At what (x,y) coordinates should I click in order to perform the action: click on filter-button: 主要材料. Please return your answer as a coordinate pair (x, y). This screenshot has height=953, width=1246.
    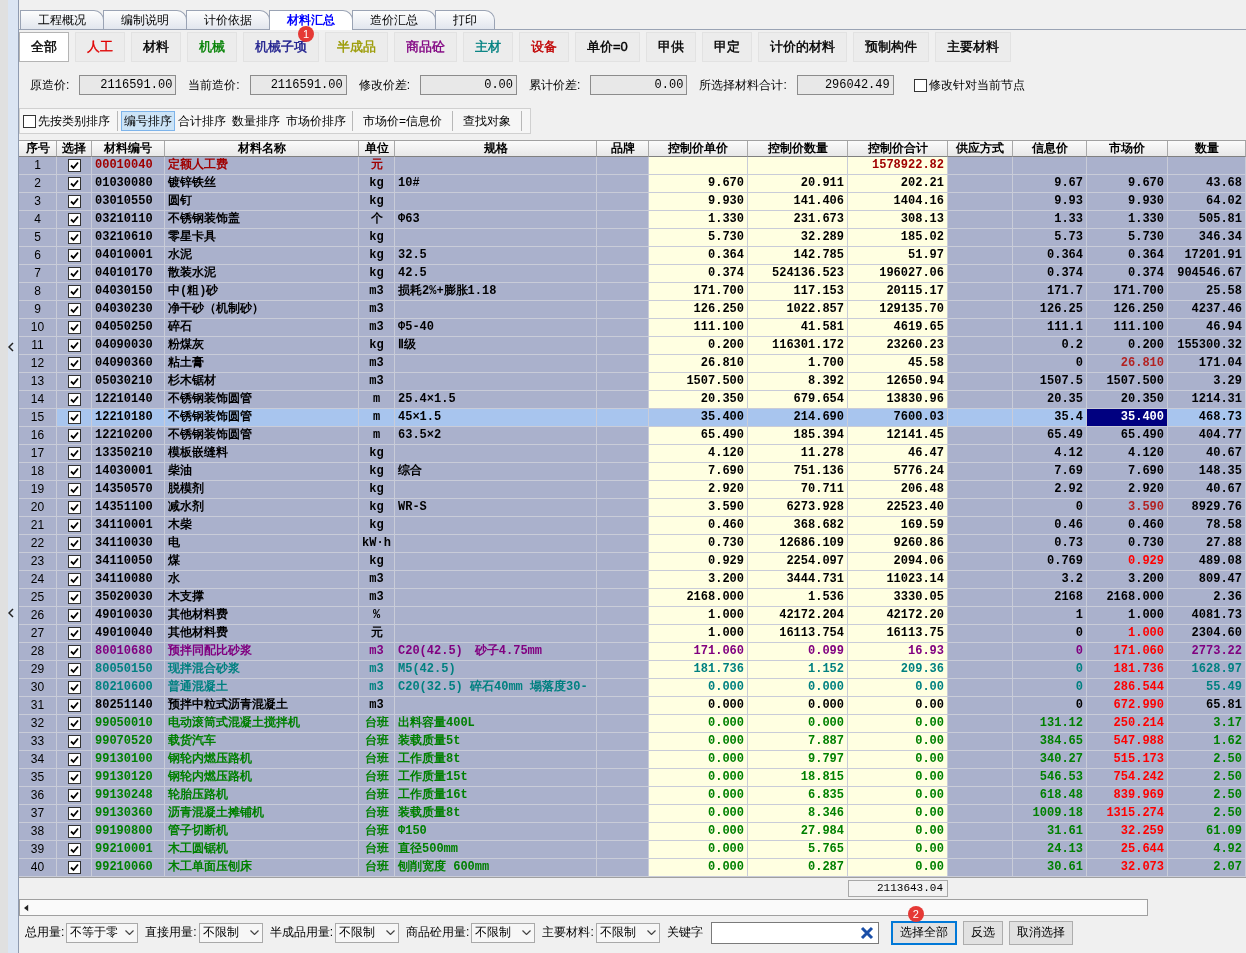
    Looking at the image, I should click on (972, 47).